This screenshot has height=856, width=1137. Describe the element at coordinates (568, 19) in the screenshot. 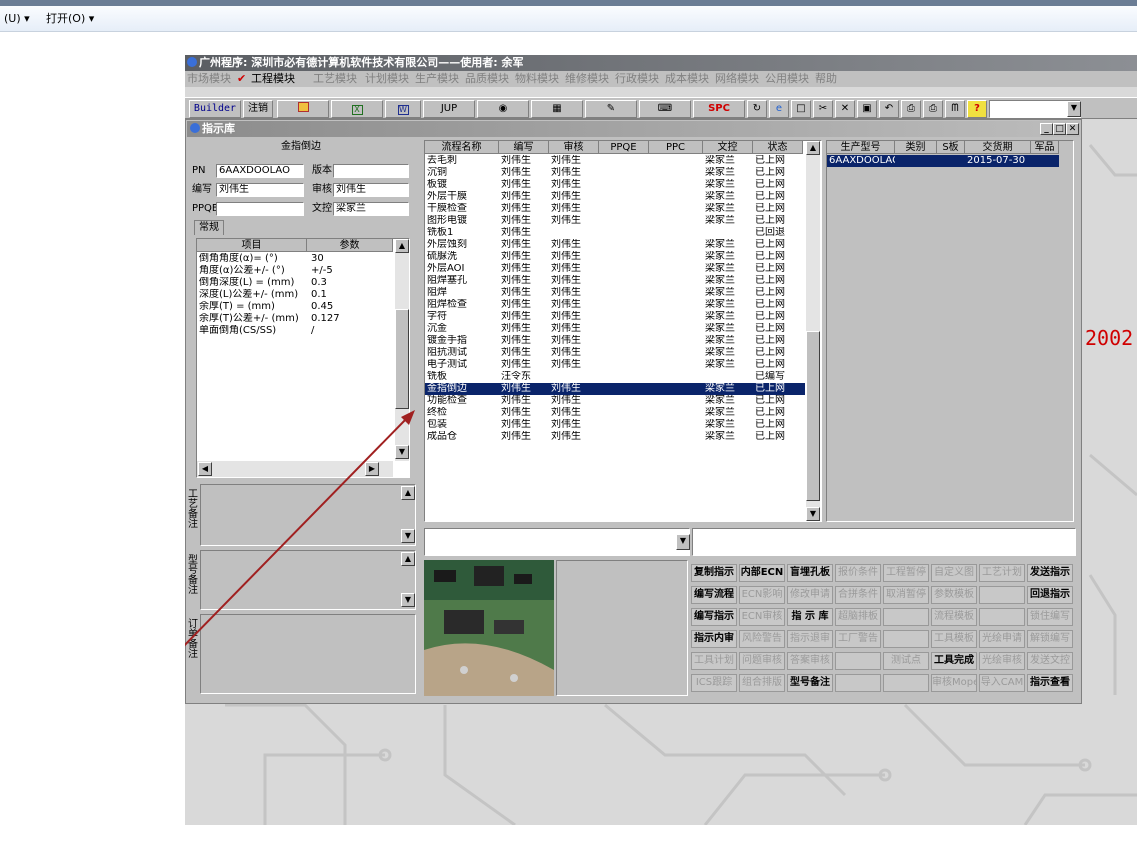

I see `explorer-toolbar: (U) ▾ 打开(O) ▾` at that location.